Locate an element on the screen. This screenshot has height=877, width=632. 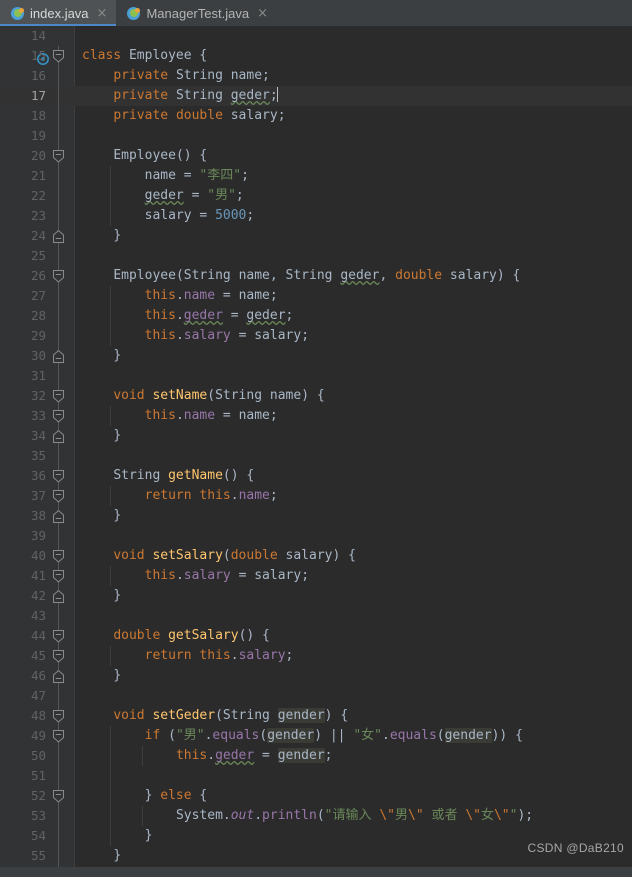
code-text: geder = "男"; is located at coordinates (163, 196).